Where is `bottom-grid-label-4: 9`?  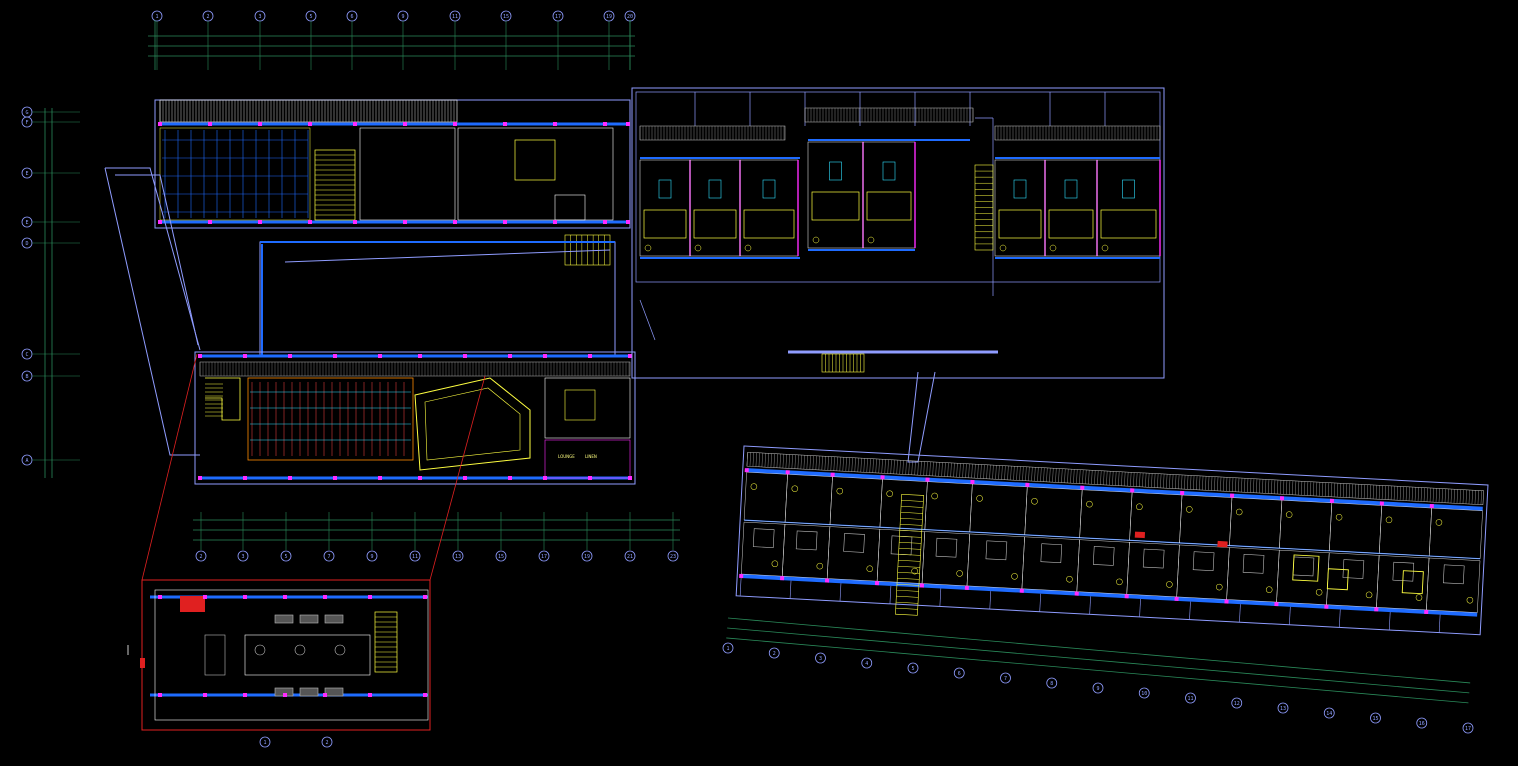 bottom-grid-label-4: 9 is located at coordinates (371, 557).